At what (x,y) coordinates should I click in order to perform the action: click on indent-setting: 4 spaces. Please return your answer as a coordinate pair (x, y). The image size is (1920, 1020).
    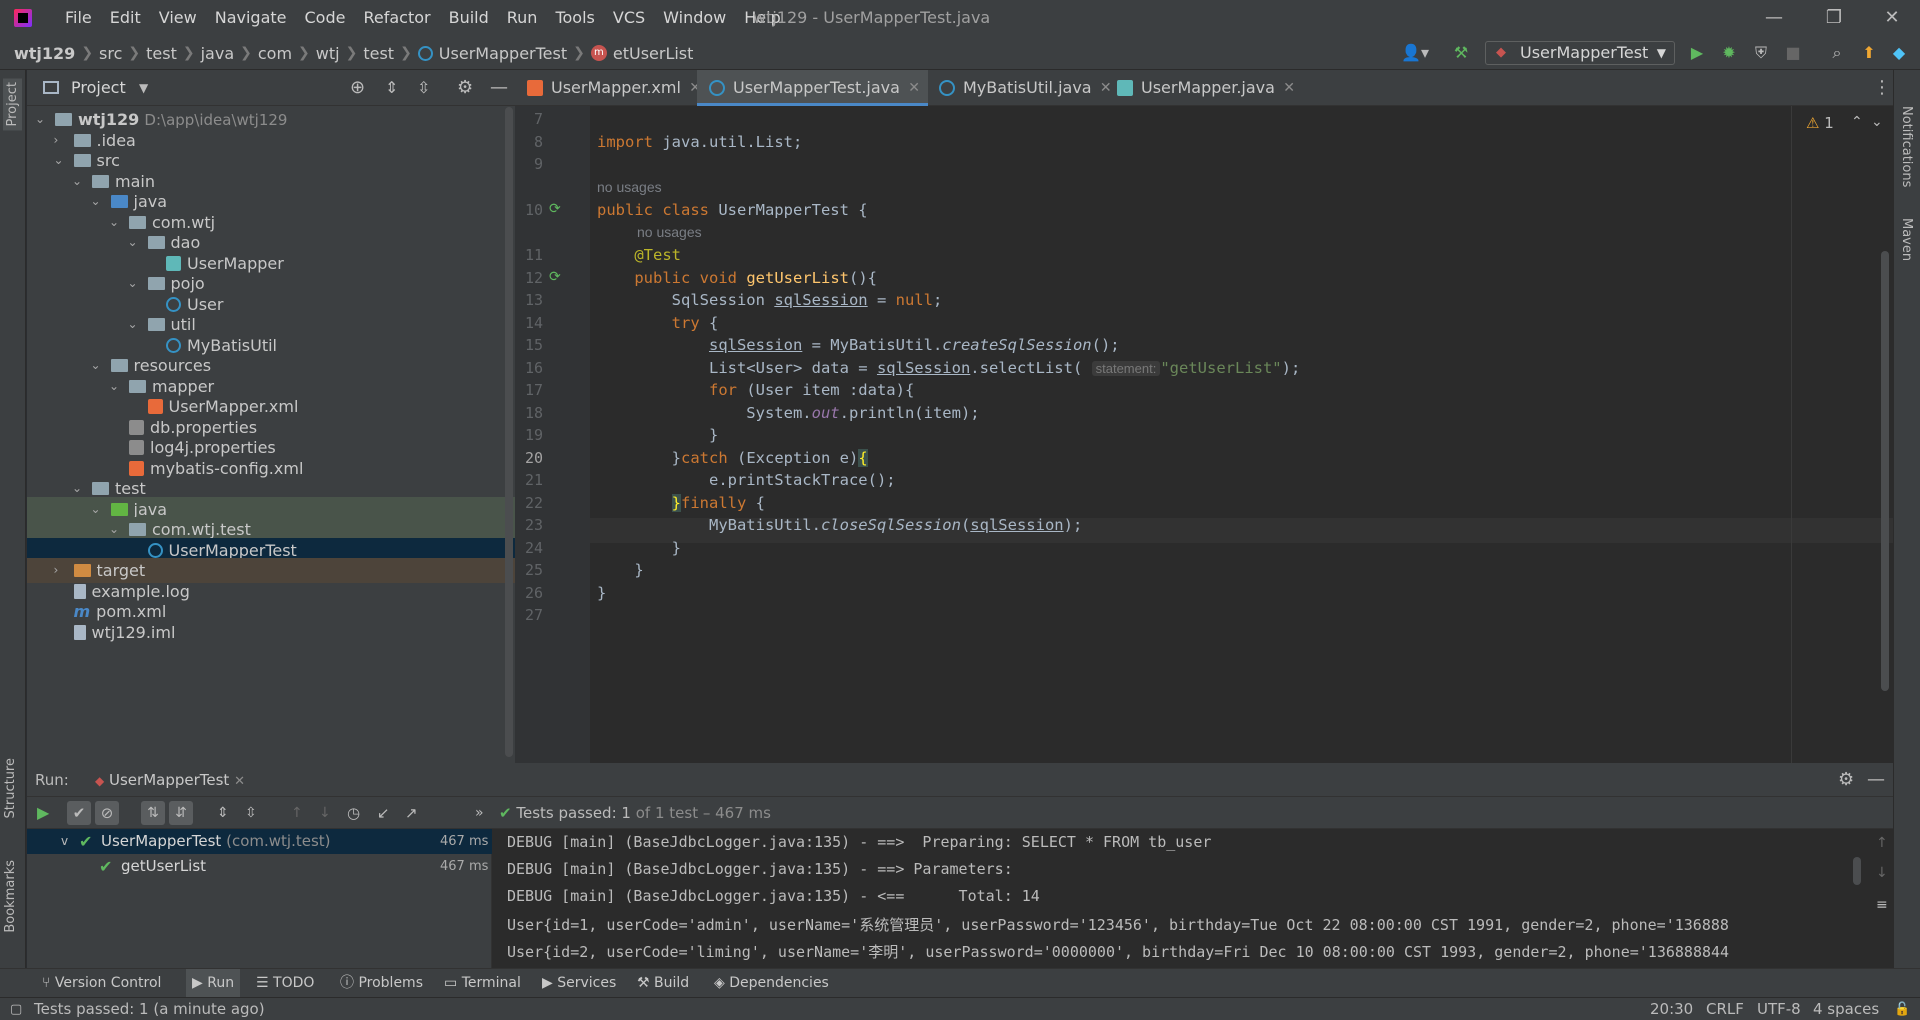
    Looking at the image, I should click on (1846, 1009).